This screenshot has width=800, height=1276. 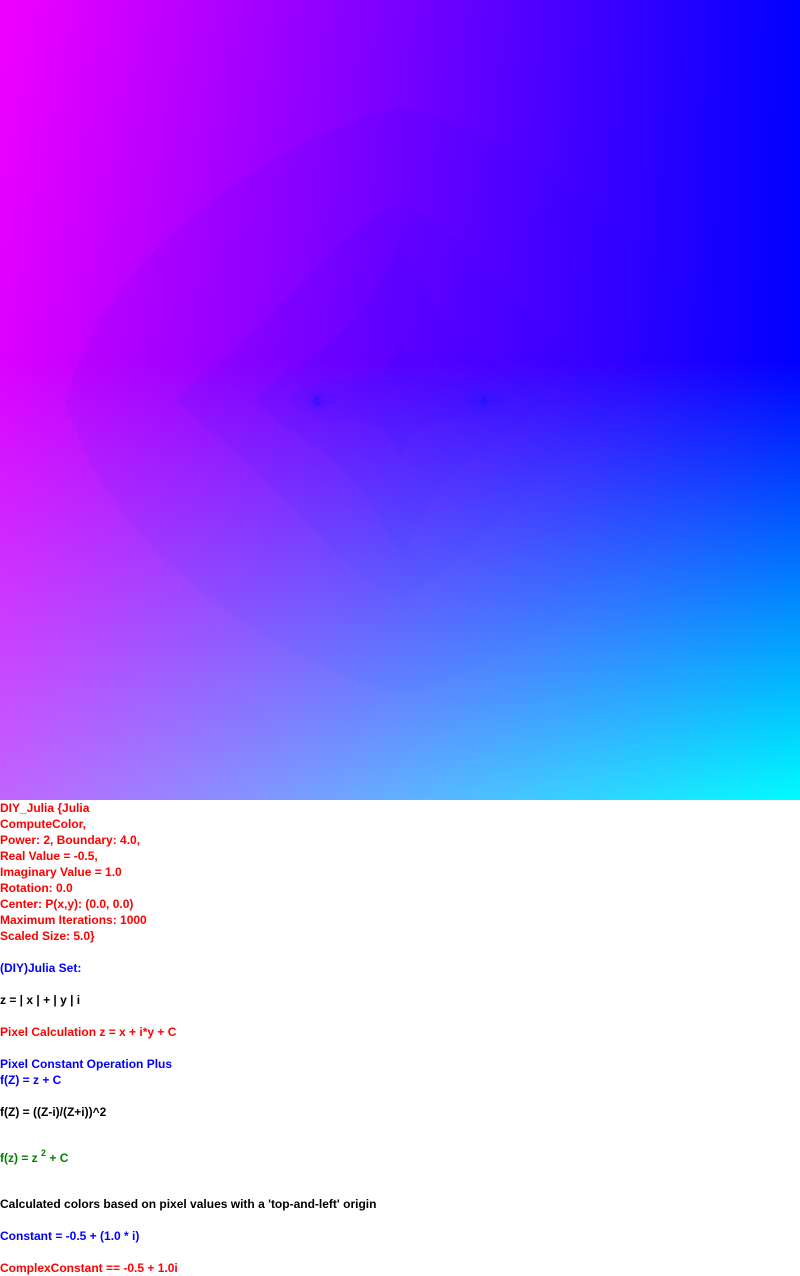 I want to click on function-power-prefix: f(z) = z, so click(x=19, y=1158).